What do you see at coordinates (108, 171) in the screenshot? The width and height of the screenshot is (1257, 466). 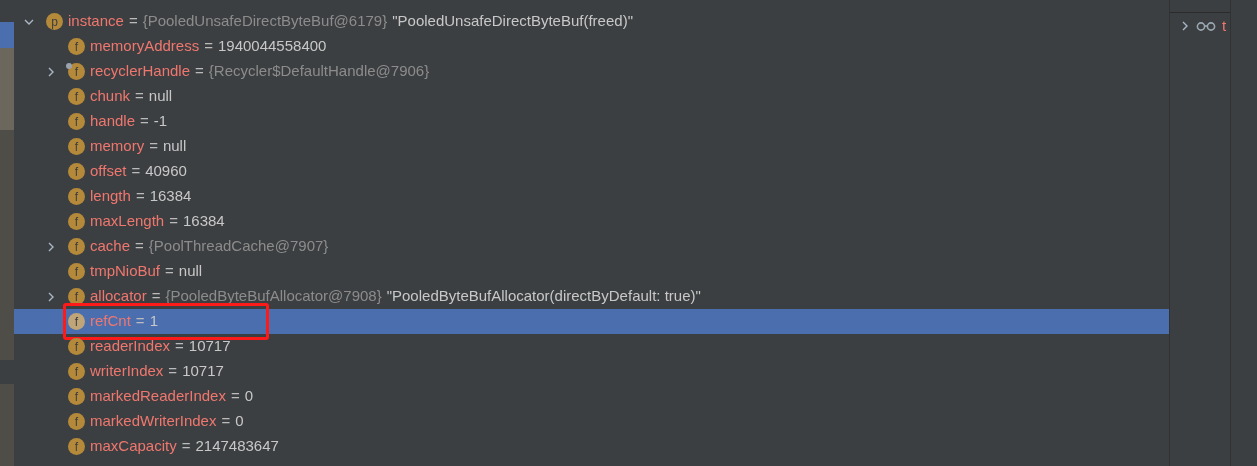 I see `variable-name: offset` at bounding box center [108, 171].